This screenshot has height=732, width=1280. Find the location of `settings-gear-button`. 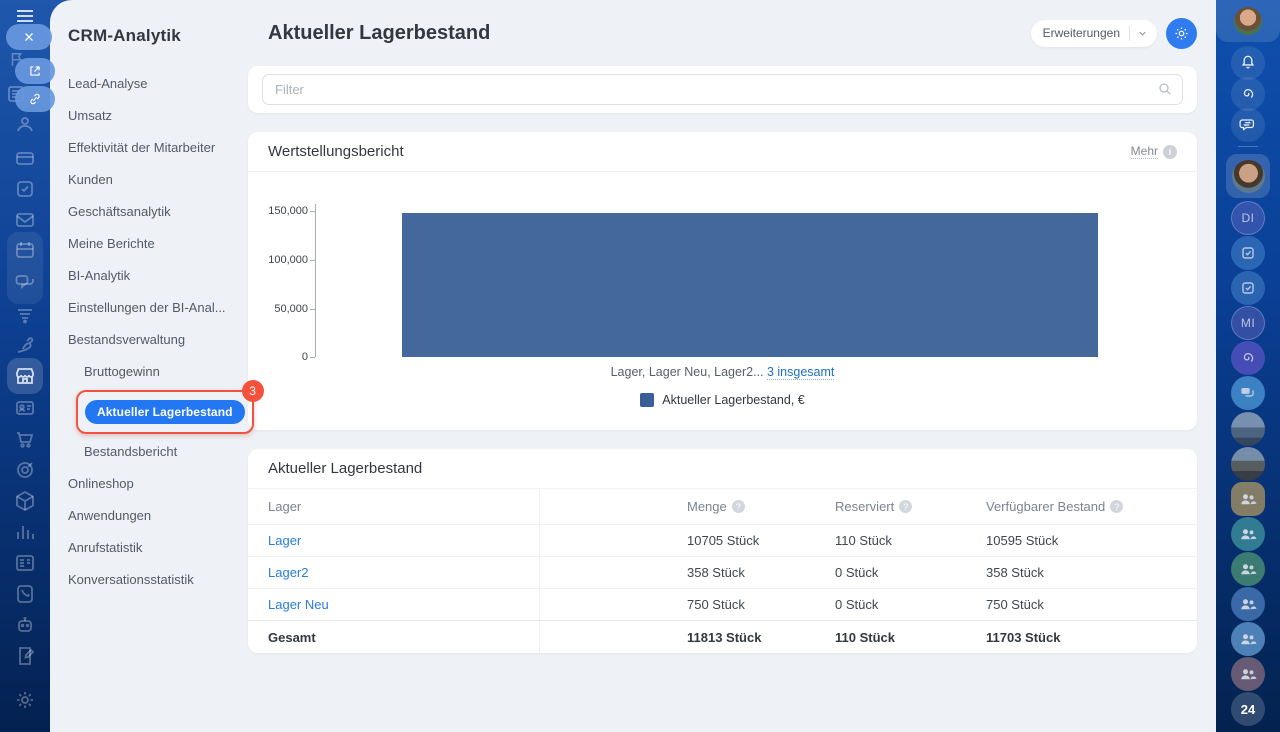

settings-gear-button is located at coordinates (1181, 33).